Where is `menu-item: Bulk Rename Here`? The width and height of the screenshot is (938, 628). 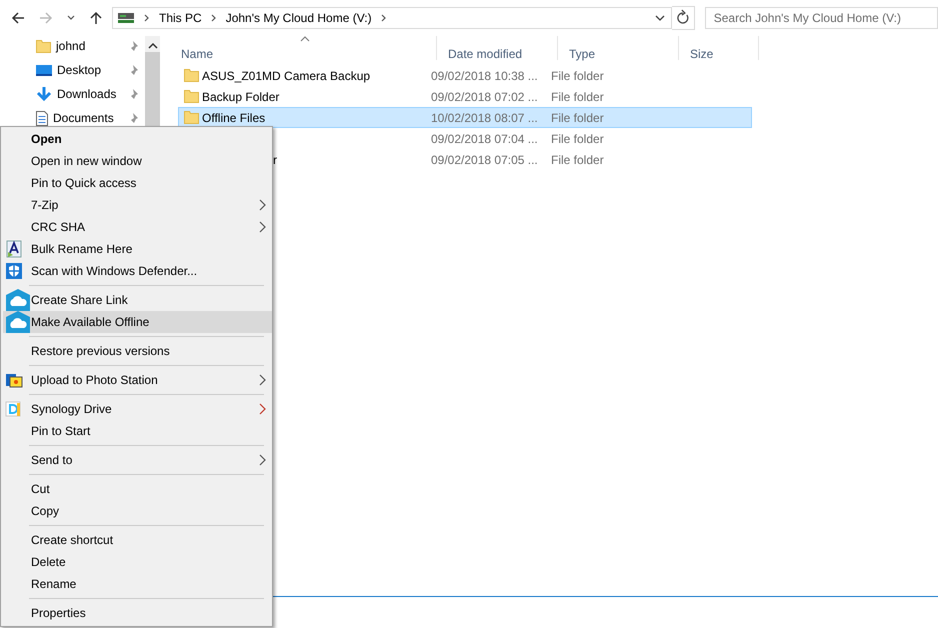 menu-item: Bulk Rename Here is located at coordinates (137, 249).